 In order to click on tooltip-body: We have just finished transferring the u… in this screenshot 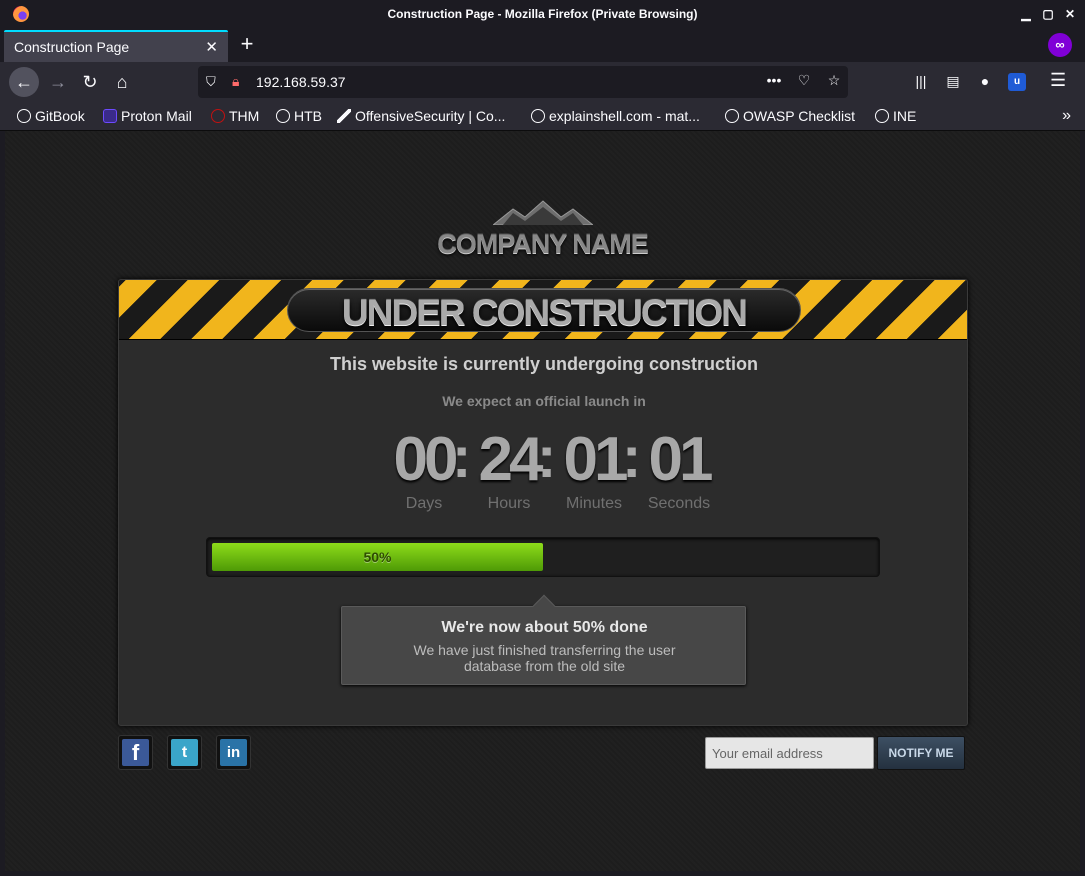, I will do `click(544, 658)`.